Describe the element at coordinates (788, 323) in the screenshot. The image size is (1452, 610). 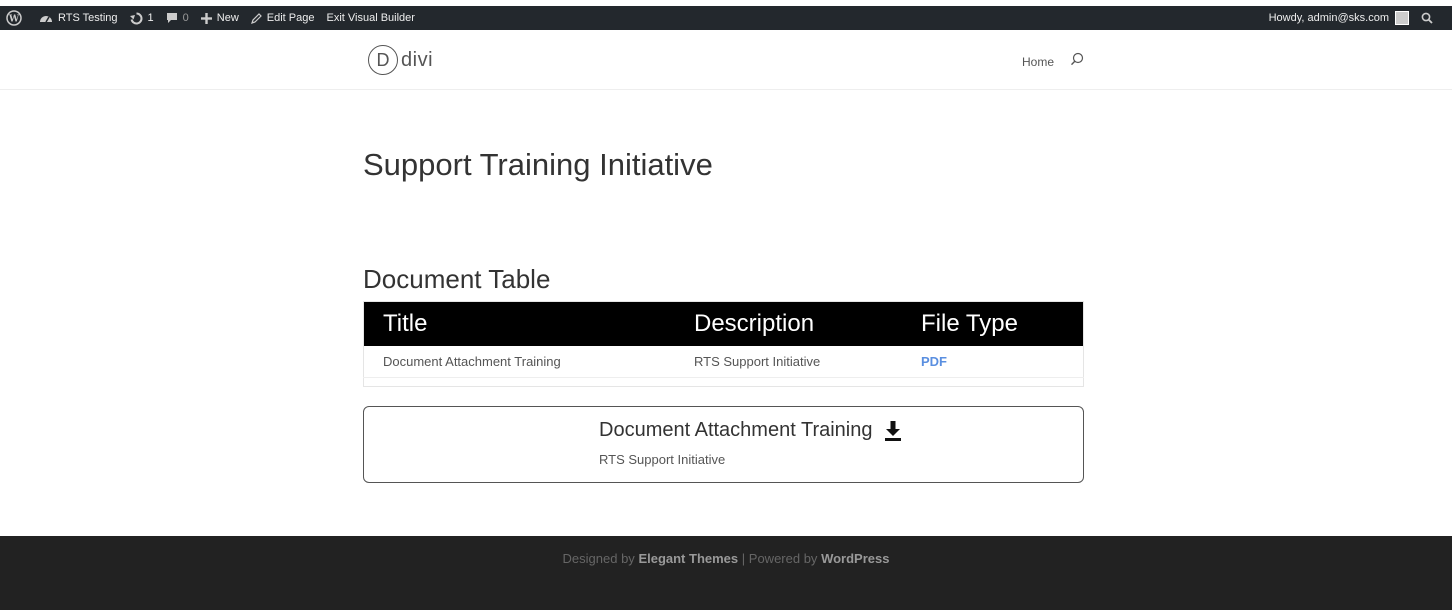
I see `column-header-description: Description` at that location.